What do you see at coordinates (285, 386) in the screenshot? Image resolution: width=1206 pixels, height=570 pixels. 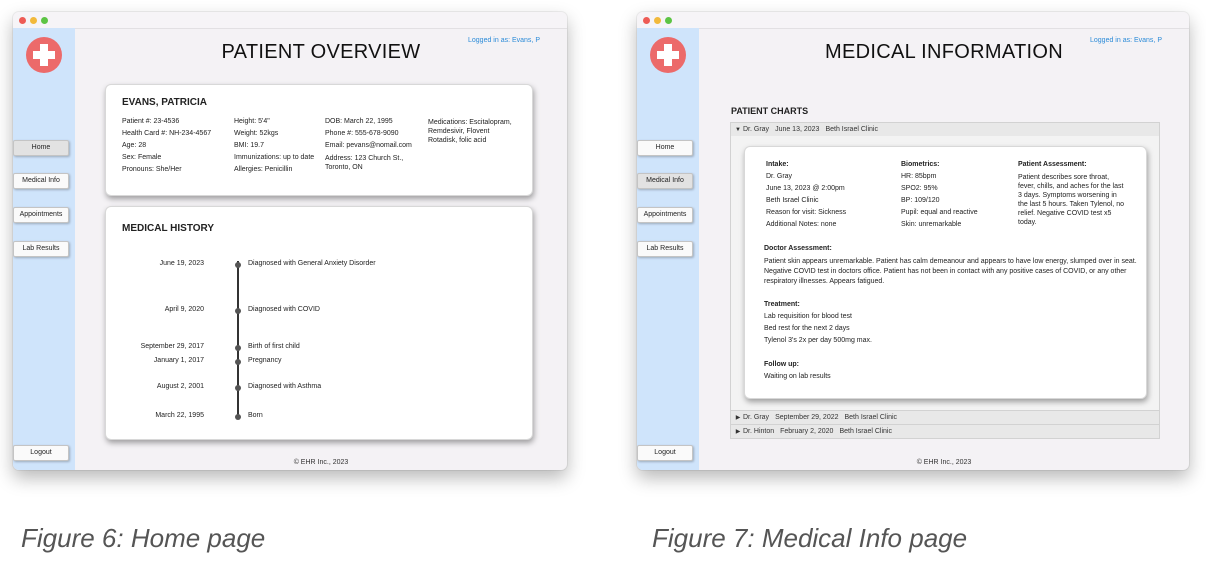 I see `timeline-description: Diagnosed with Asthma` at bounding box center [285, 386].